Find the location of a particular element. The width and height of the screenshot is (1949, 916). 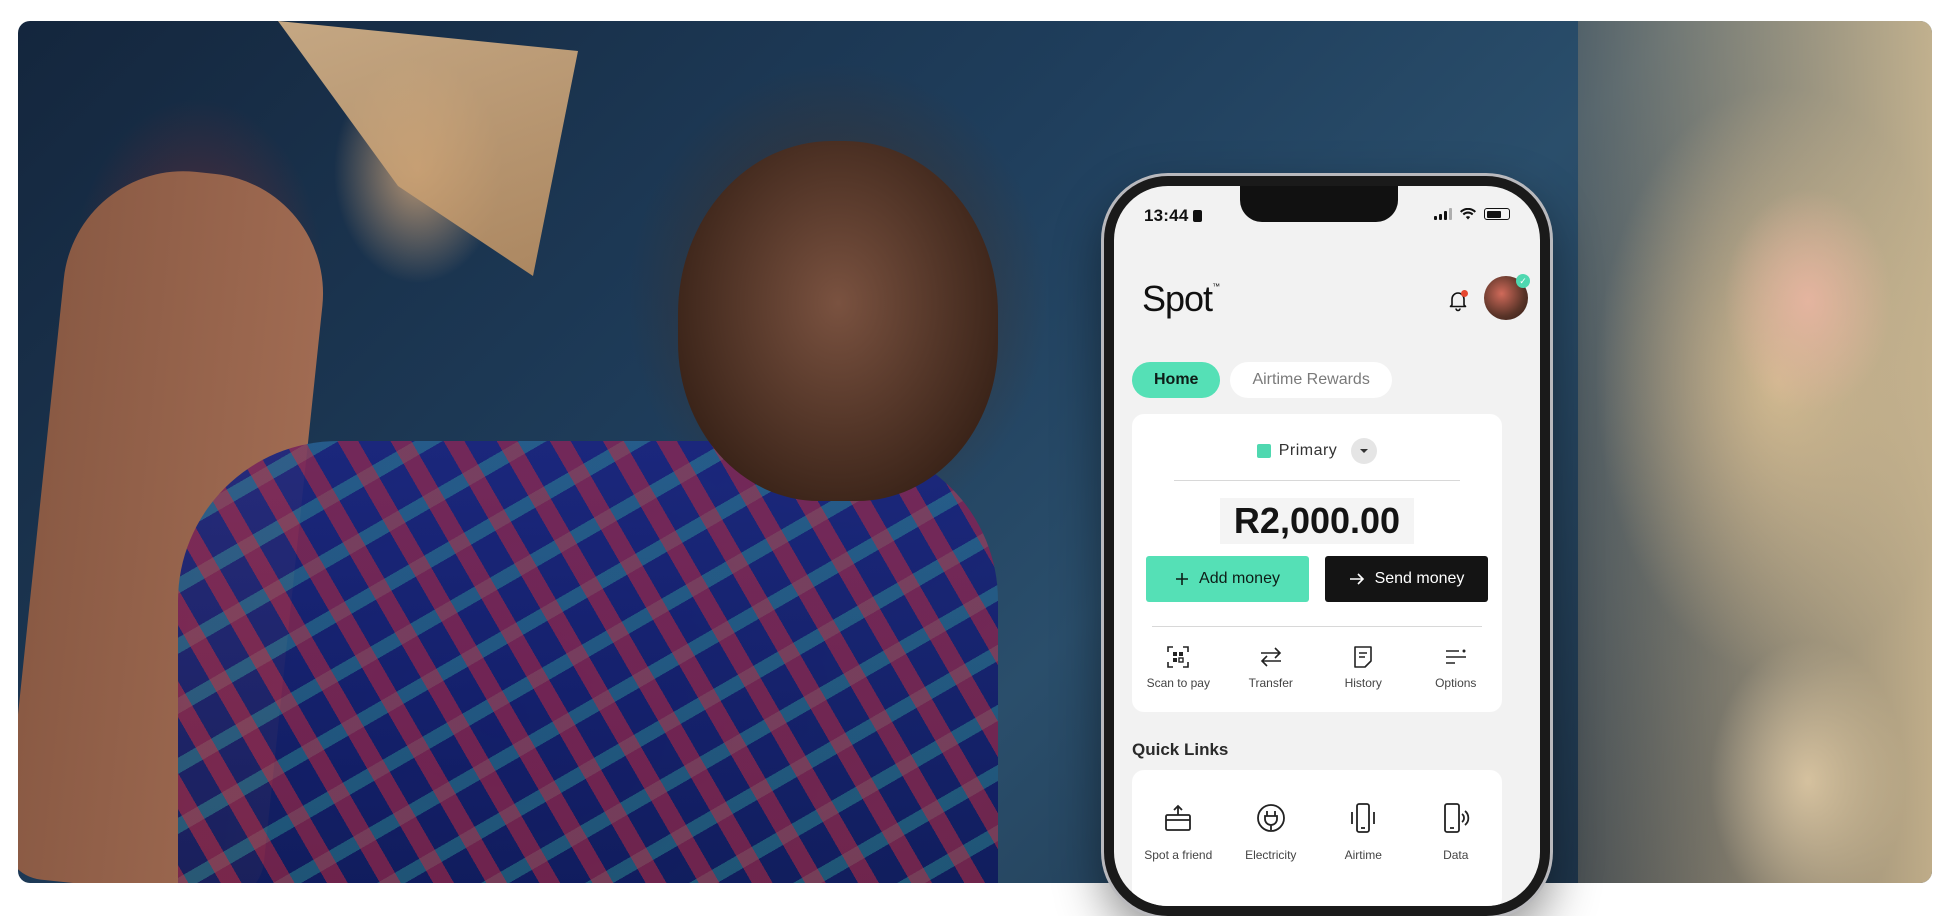

status-icons is located at coordinates (1472, 214).